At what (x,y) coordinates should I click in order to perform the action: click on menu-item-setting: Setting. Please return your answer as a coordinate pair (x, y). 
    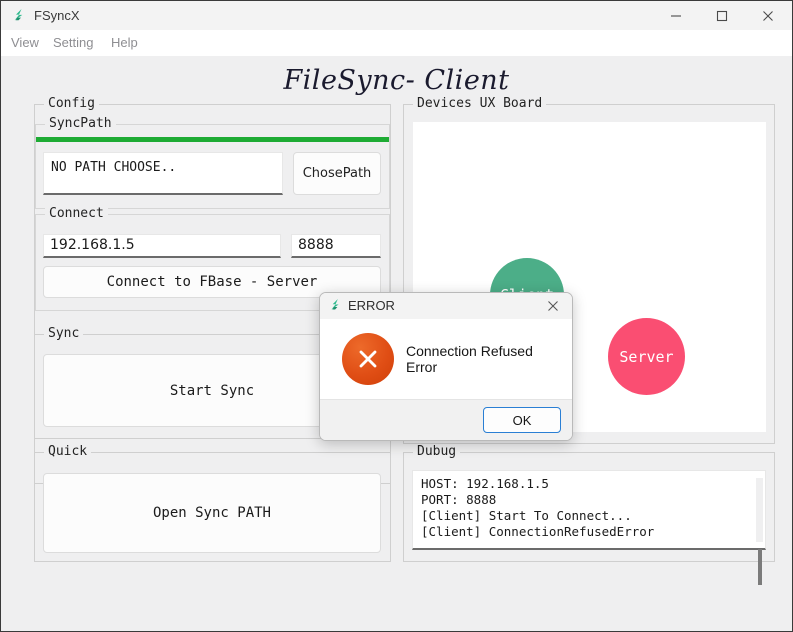
    Looking at the image, I should click on (73, 43).